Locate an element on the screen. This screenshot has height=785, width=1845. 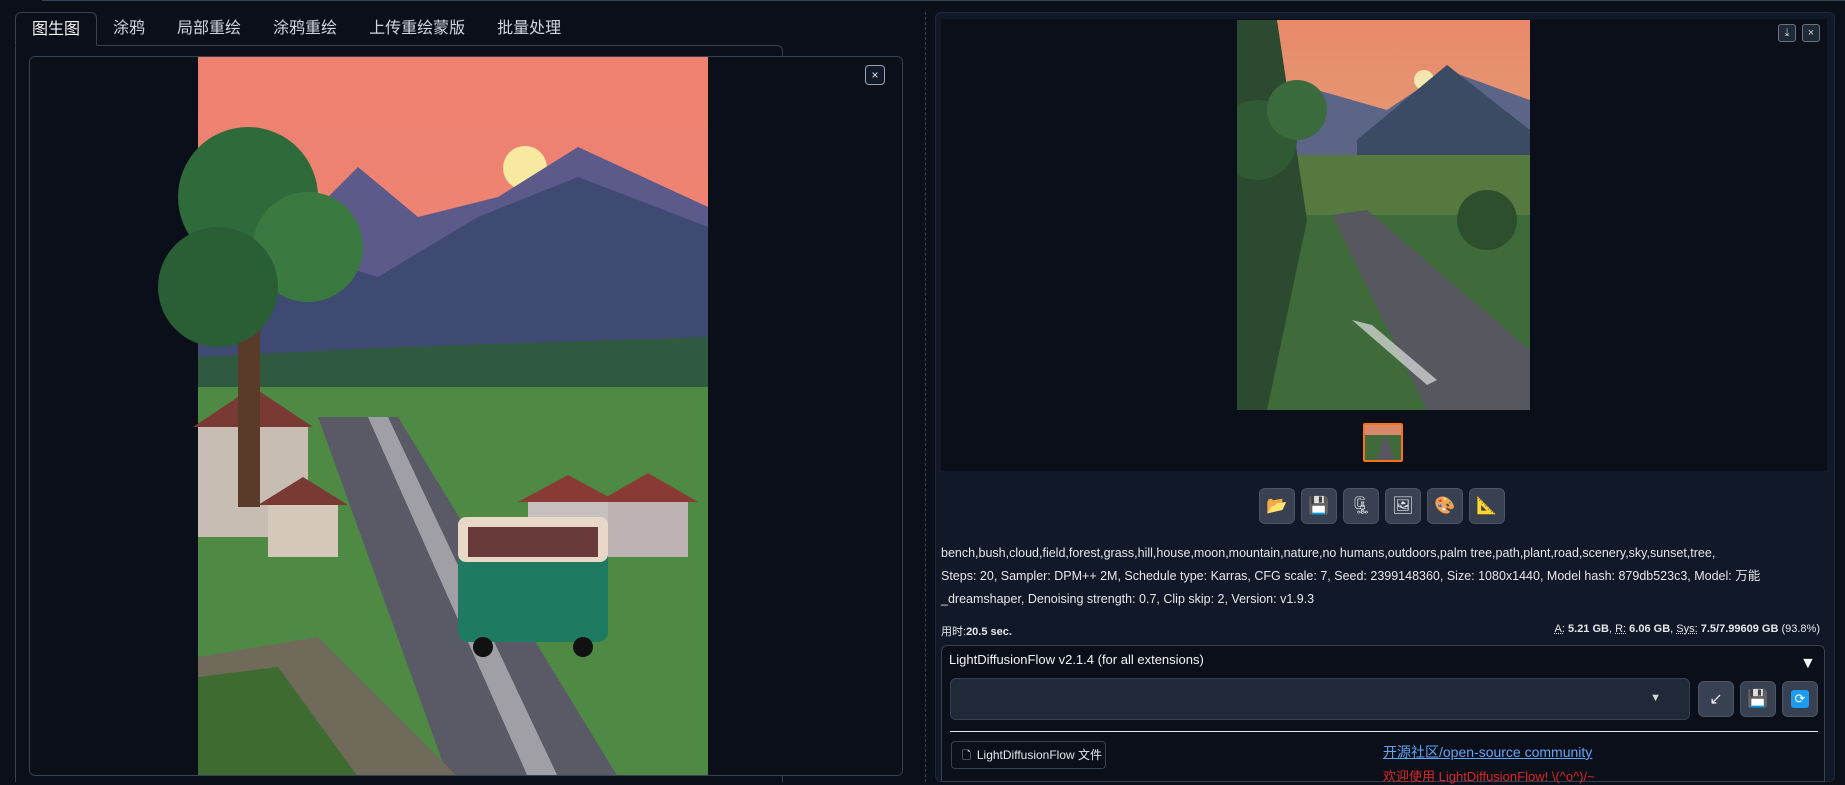
folder-icon: 📂 is located at coordinates (1276, 506).